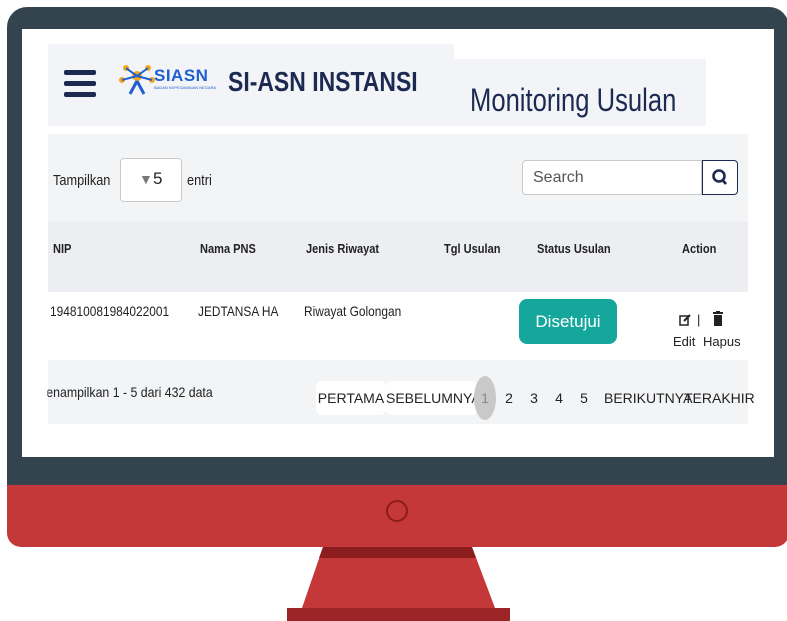 This screenshot has width=787, height=621. What do you see at coordinates (137, 80) in the screenshot?
I see `siasn-logo-icon` at bounding box center [137, 80].